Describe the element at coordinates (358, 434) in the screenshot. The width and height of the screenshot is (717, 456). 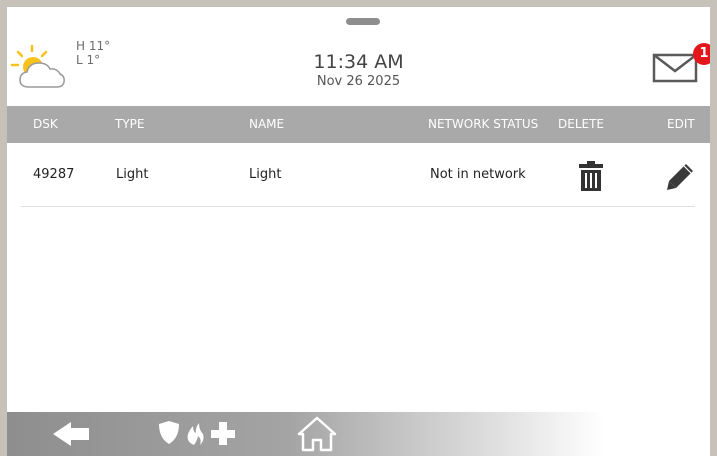
I see `bottom-nav-bar` at that location.